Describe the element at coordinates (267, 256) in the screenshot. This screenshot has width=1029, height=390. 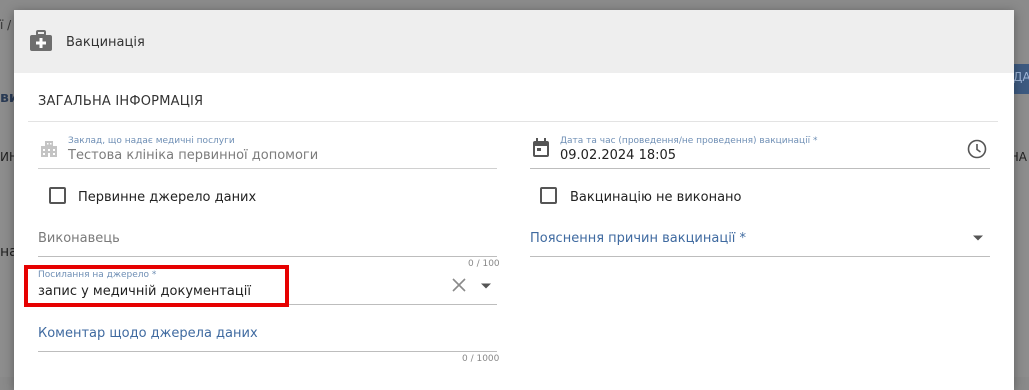
I see `performer-underline` at that location.